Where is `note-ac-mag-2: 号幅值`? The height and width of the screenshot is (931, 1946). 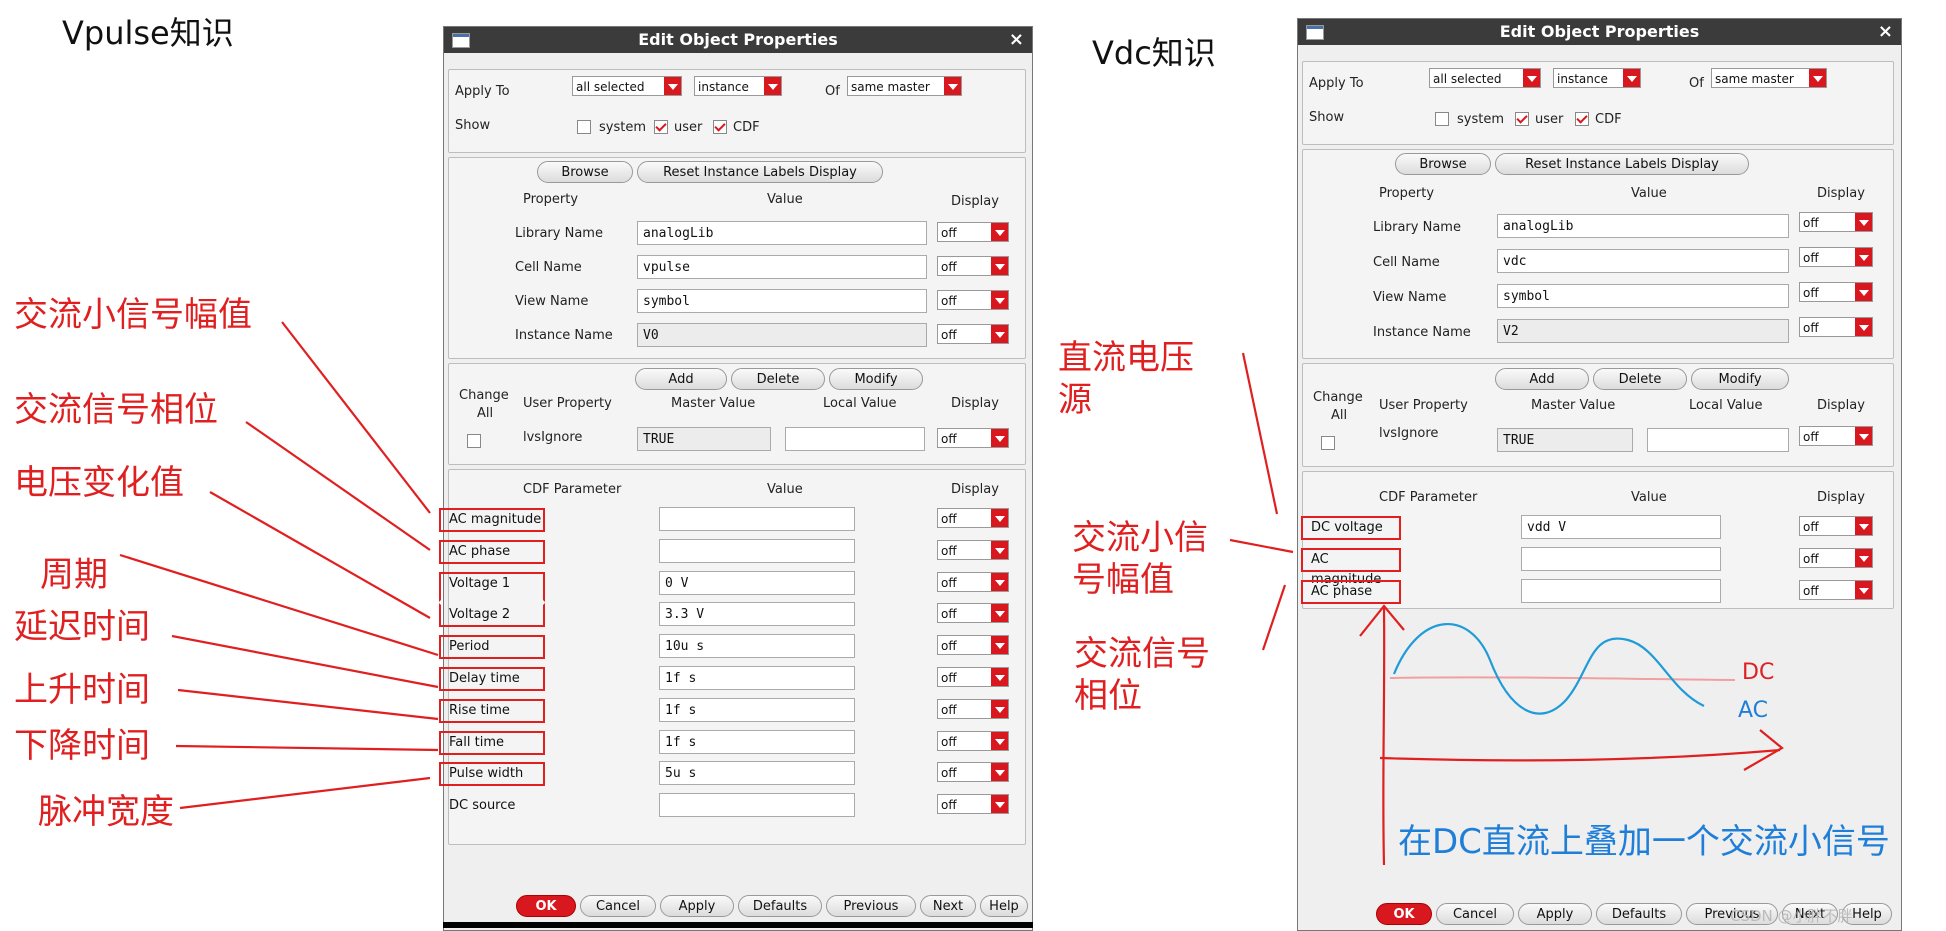 note-ac-mag-2: 号幅值 is located at coordinates (1123, 580).